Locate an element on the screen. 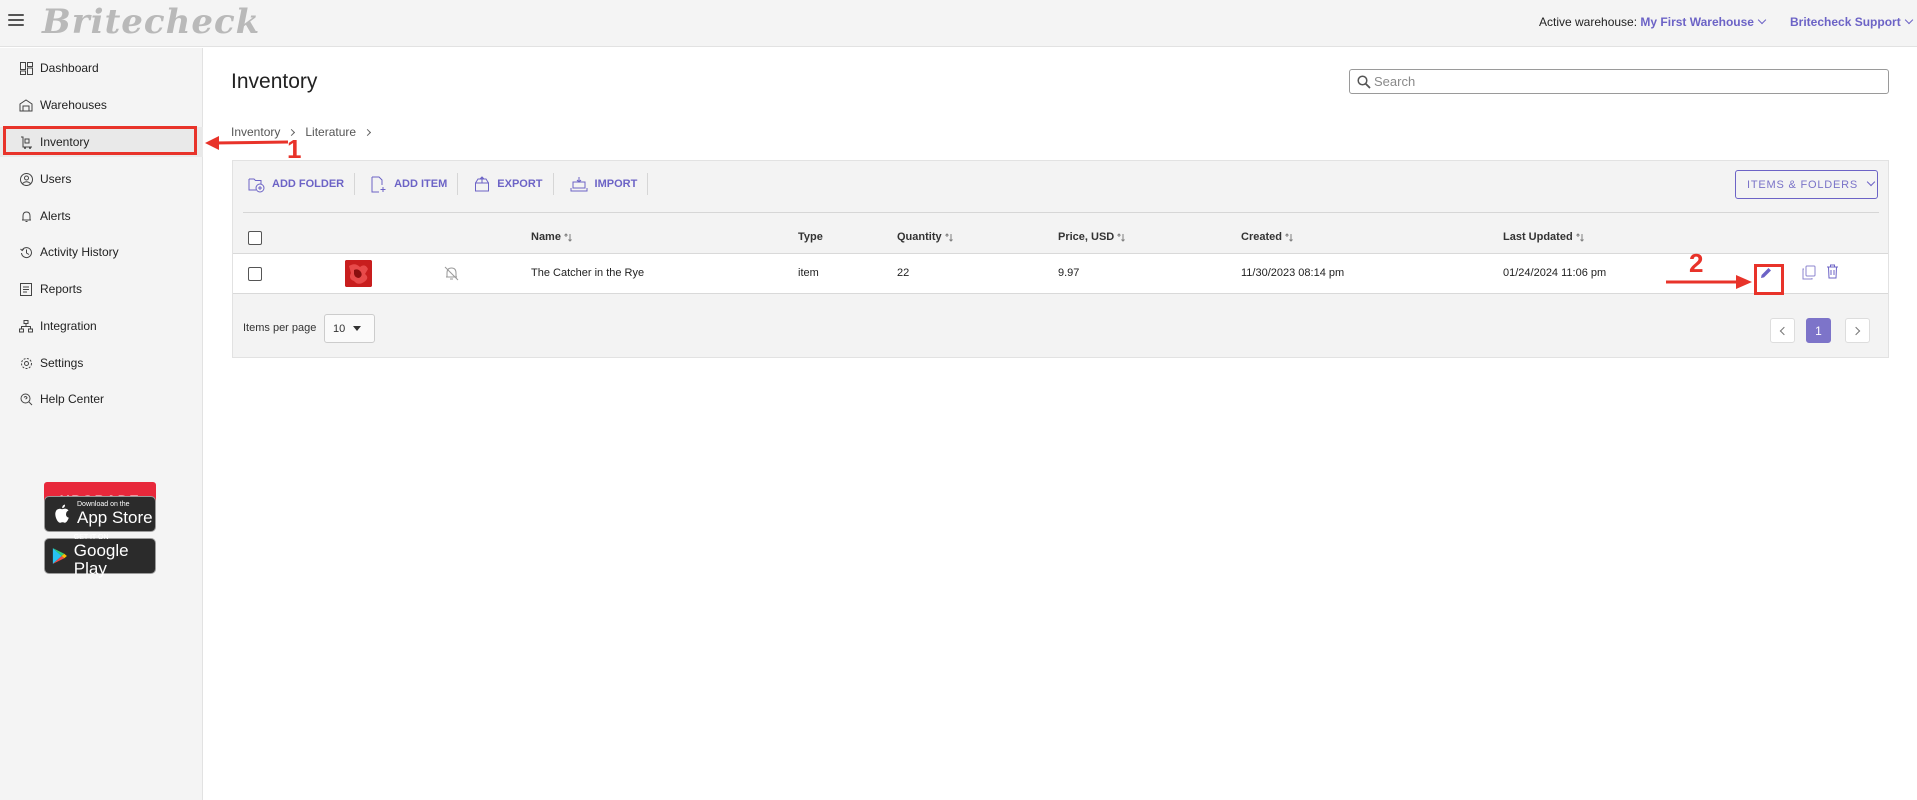  caret-down-icon is located at coordinates (357, 328).